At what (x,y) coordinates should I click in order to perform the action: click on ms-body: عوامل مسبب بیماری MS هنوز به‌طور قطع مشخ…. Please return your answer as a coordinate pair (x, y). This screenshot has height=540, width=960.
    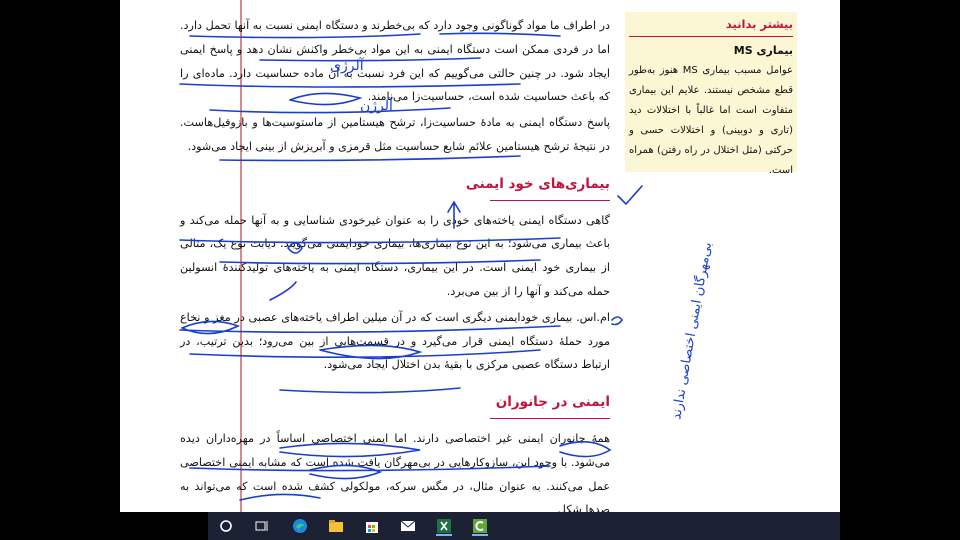
    Looking at the image, I should click on (711, 120).